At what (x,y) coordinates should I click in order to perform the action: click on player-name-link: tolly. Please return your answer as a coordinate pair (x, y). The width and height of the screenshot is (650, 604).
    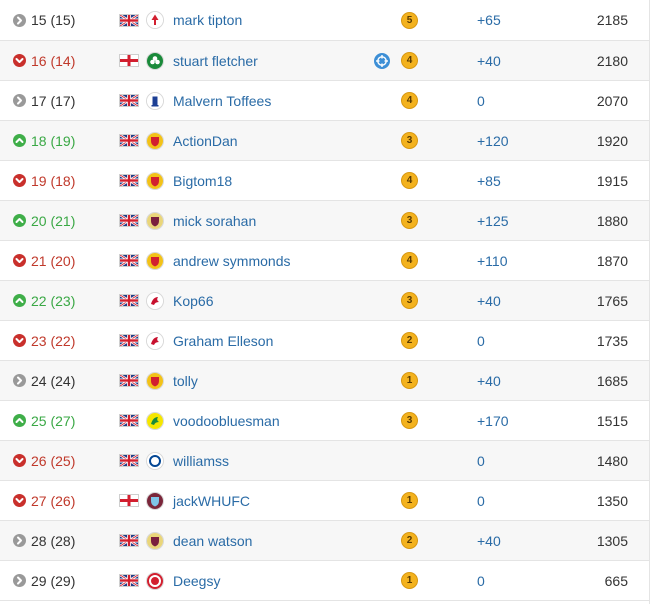
    Looking at the image, I should click on (185, 381).